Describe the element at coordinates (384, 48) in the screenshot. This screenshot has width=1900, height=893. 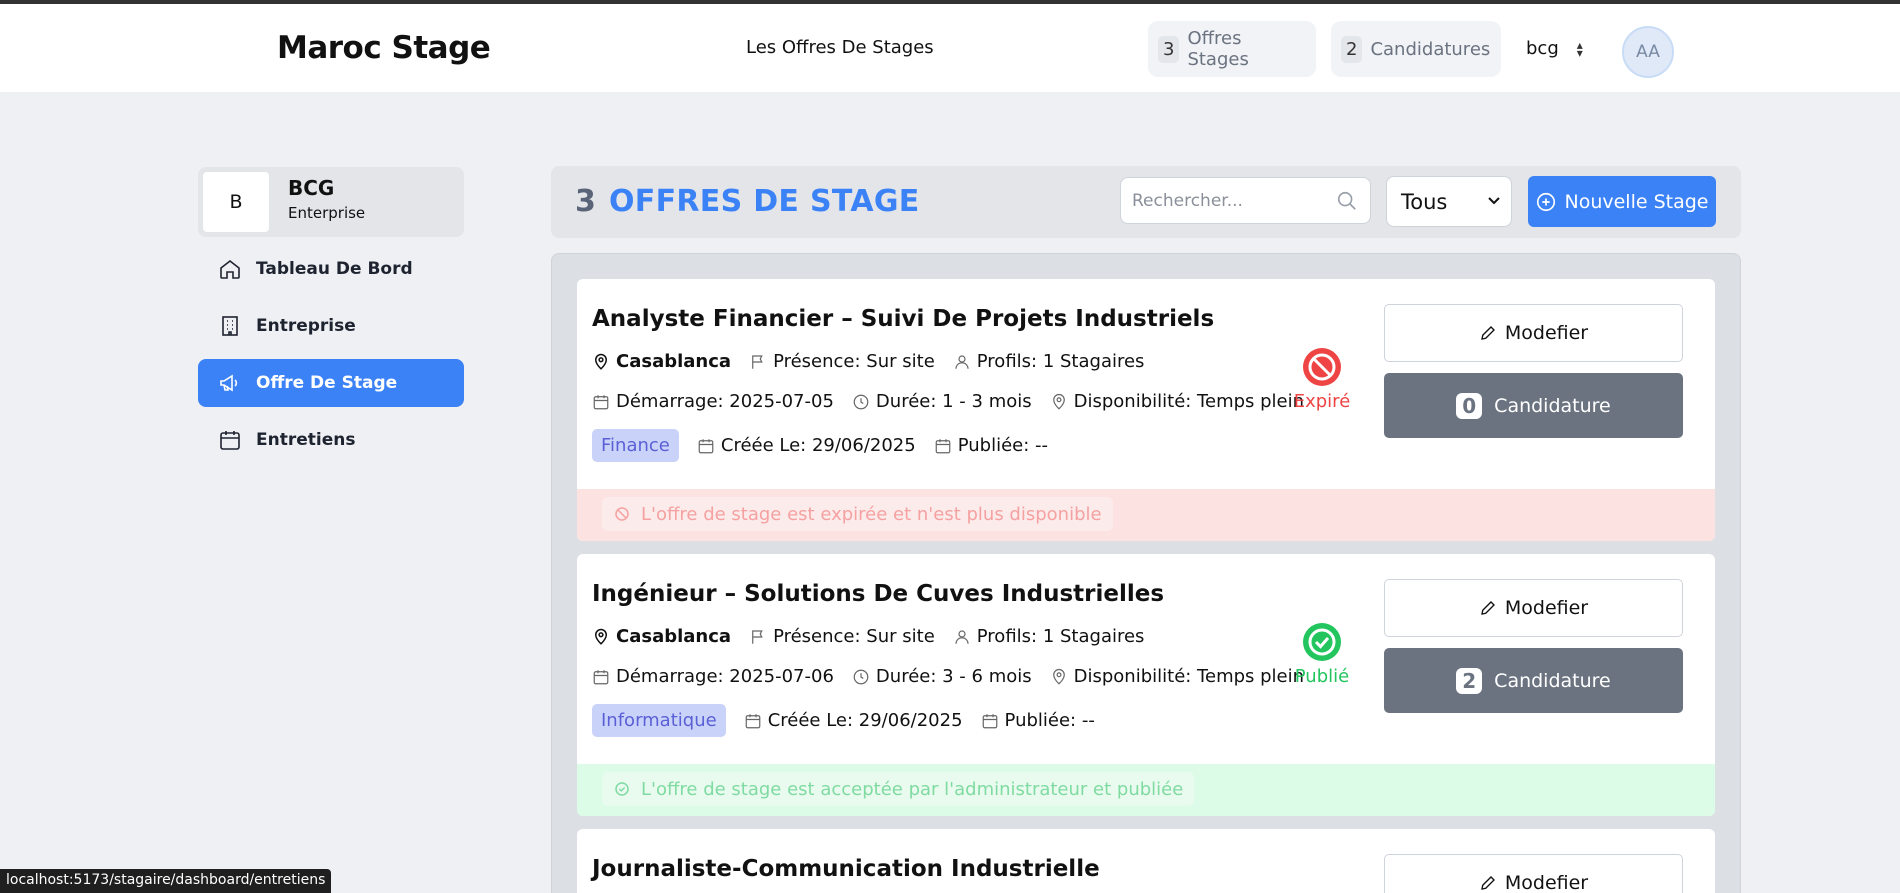
I see `brand-logo: Maroc Stage` at that location.